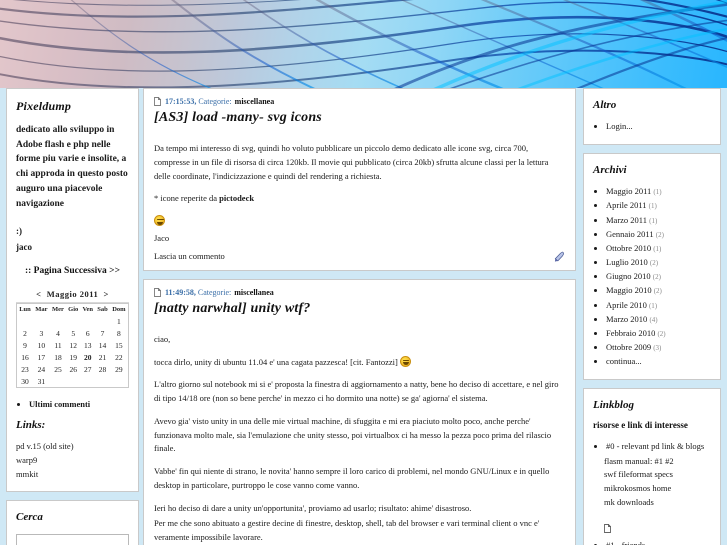 Image resolution: width=727 pixels, height=545 pixels. I want to click on recent-comments-link: Ultimi commenti, so click(79, 404).